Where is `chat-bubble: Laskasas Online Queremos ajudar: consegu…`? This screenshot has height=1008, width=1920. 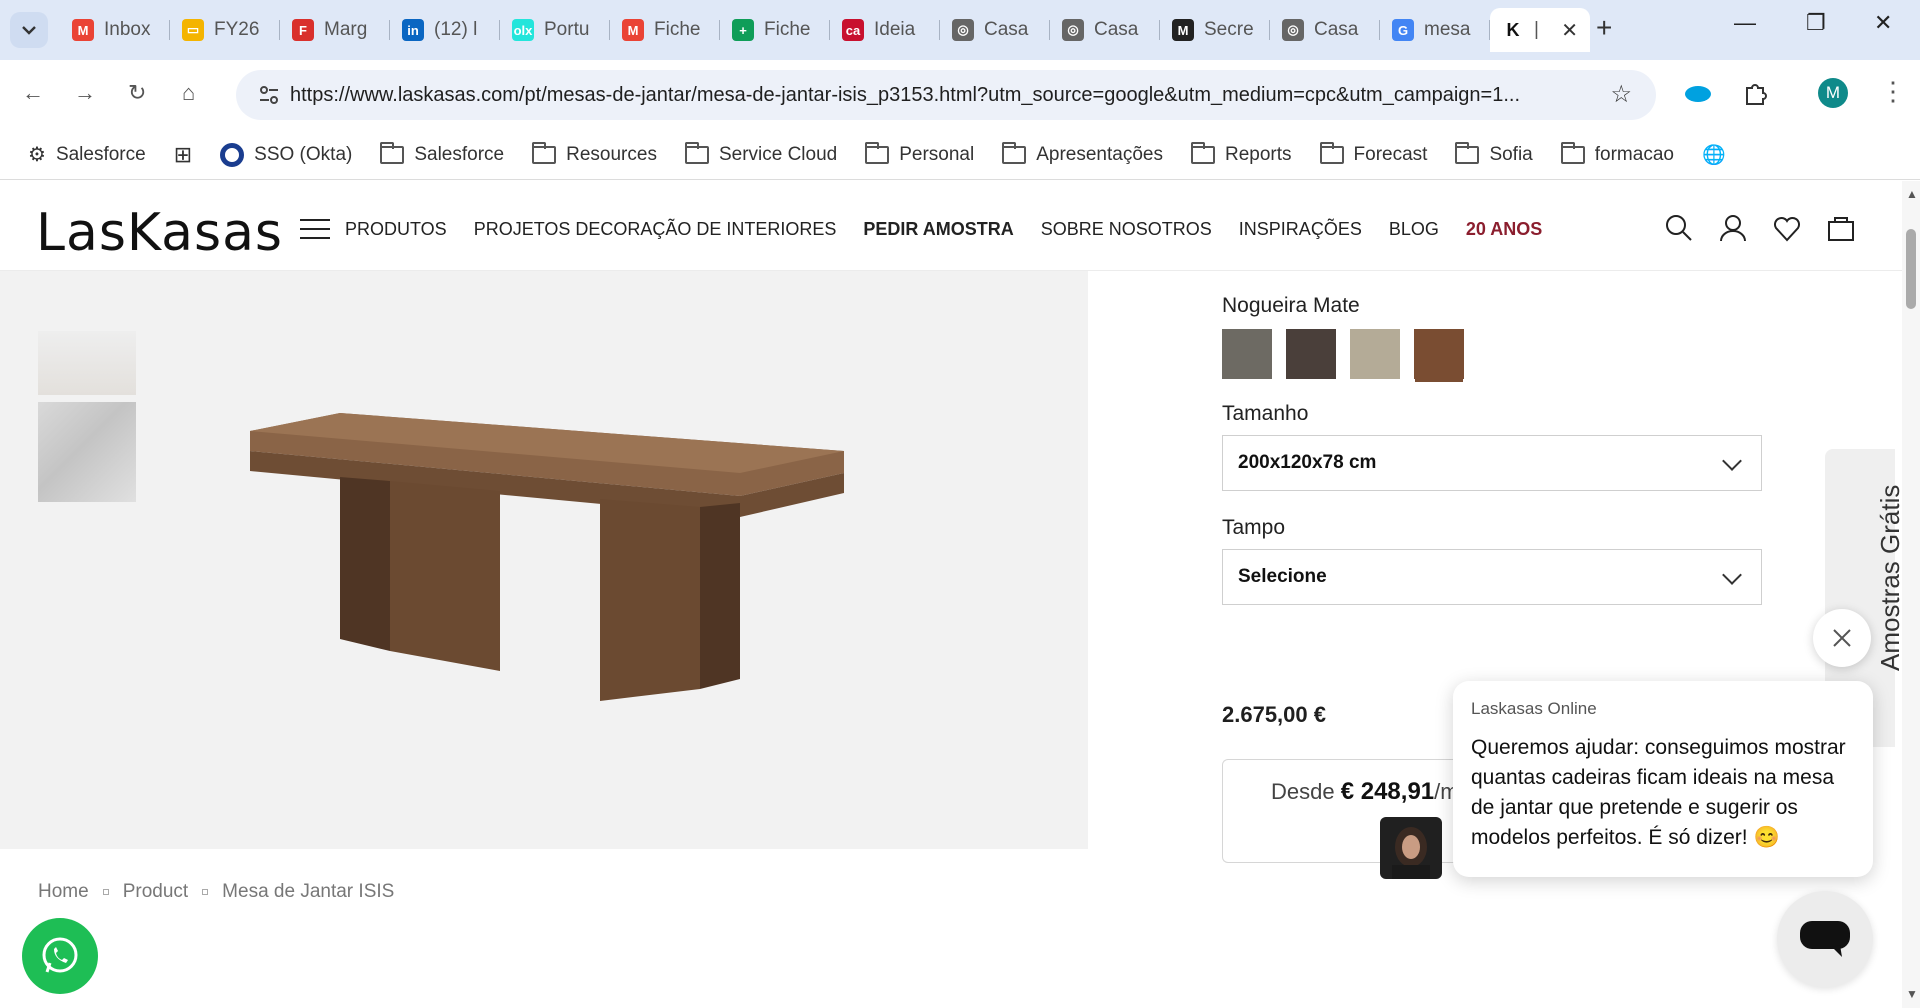 chat-bubble: Laskasas Online Queremos ajudar: consegu… is located at coordinates (1663, 779).